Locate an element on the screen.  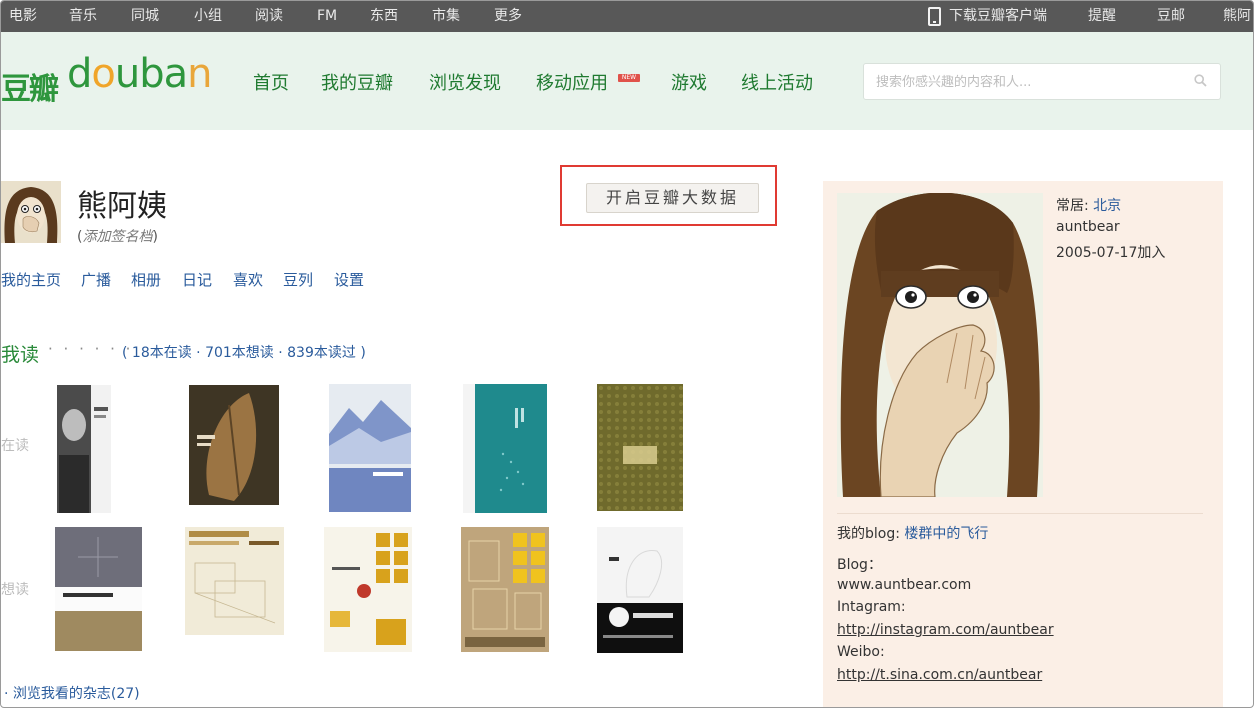
enable-big-data-button: 开启豆瓣大数据 is located at coordinates (672, 198).